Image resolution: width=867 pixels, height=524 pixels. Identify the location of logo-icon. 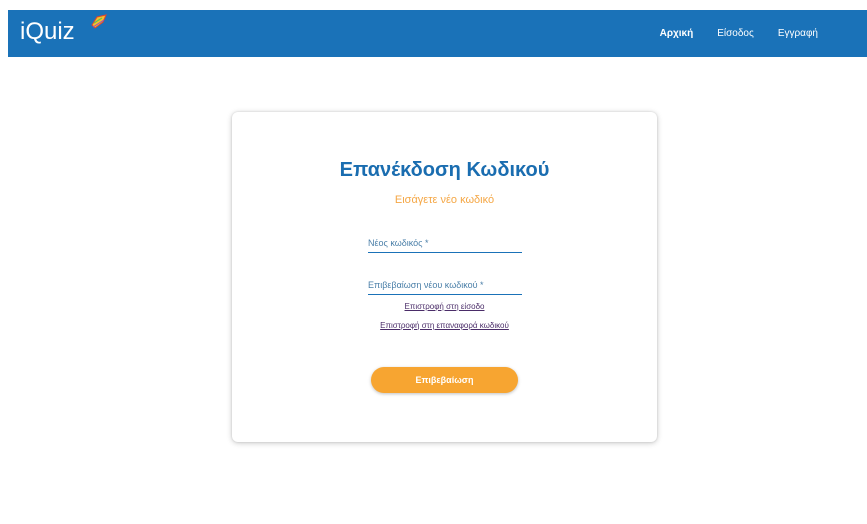
(99, 21).